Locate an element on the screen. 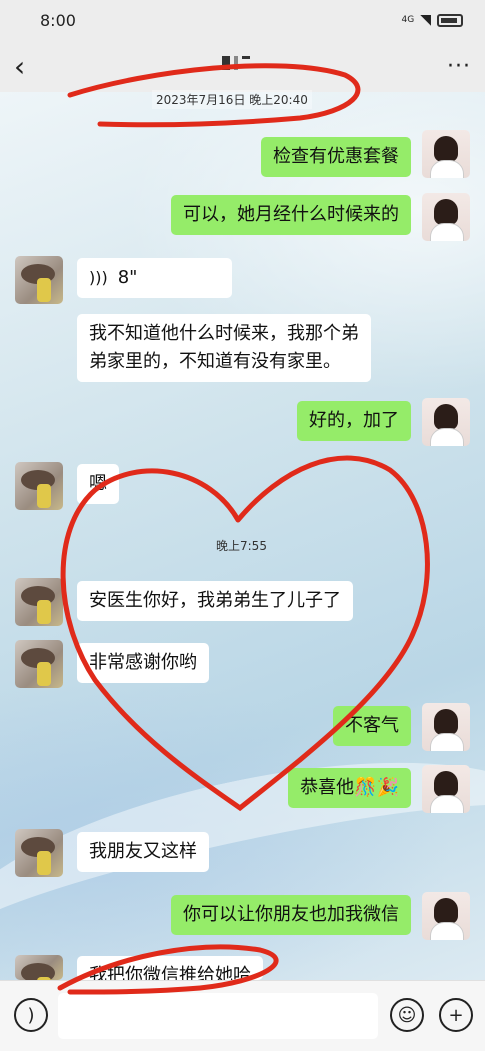  network-label: 4G is located at coordinates (408, 20).